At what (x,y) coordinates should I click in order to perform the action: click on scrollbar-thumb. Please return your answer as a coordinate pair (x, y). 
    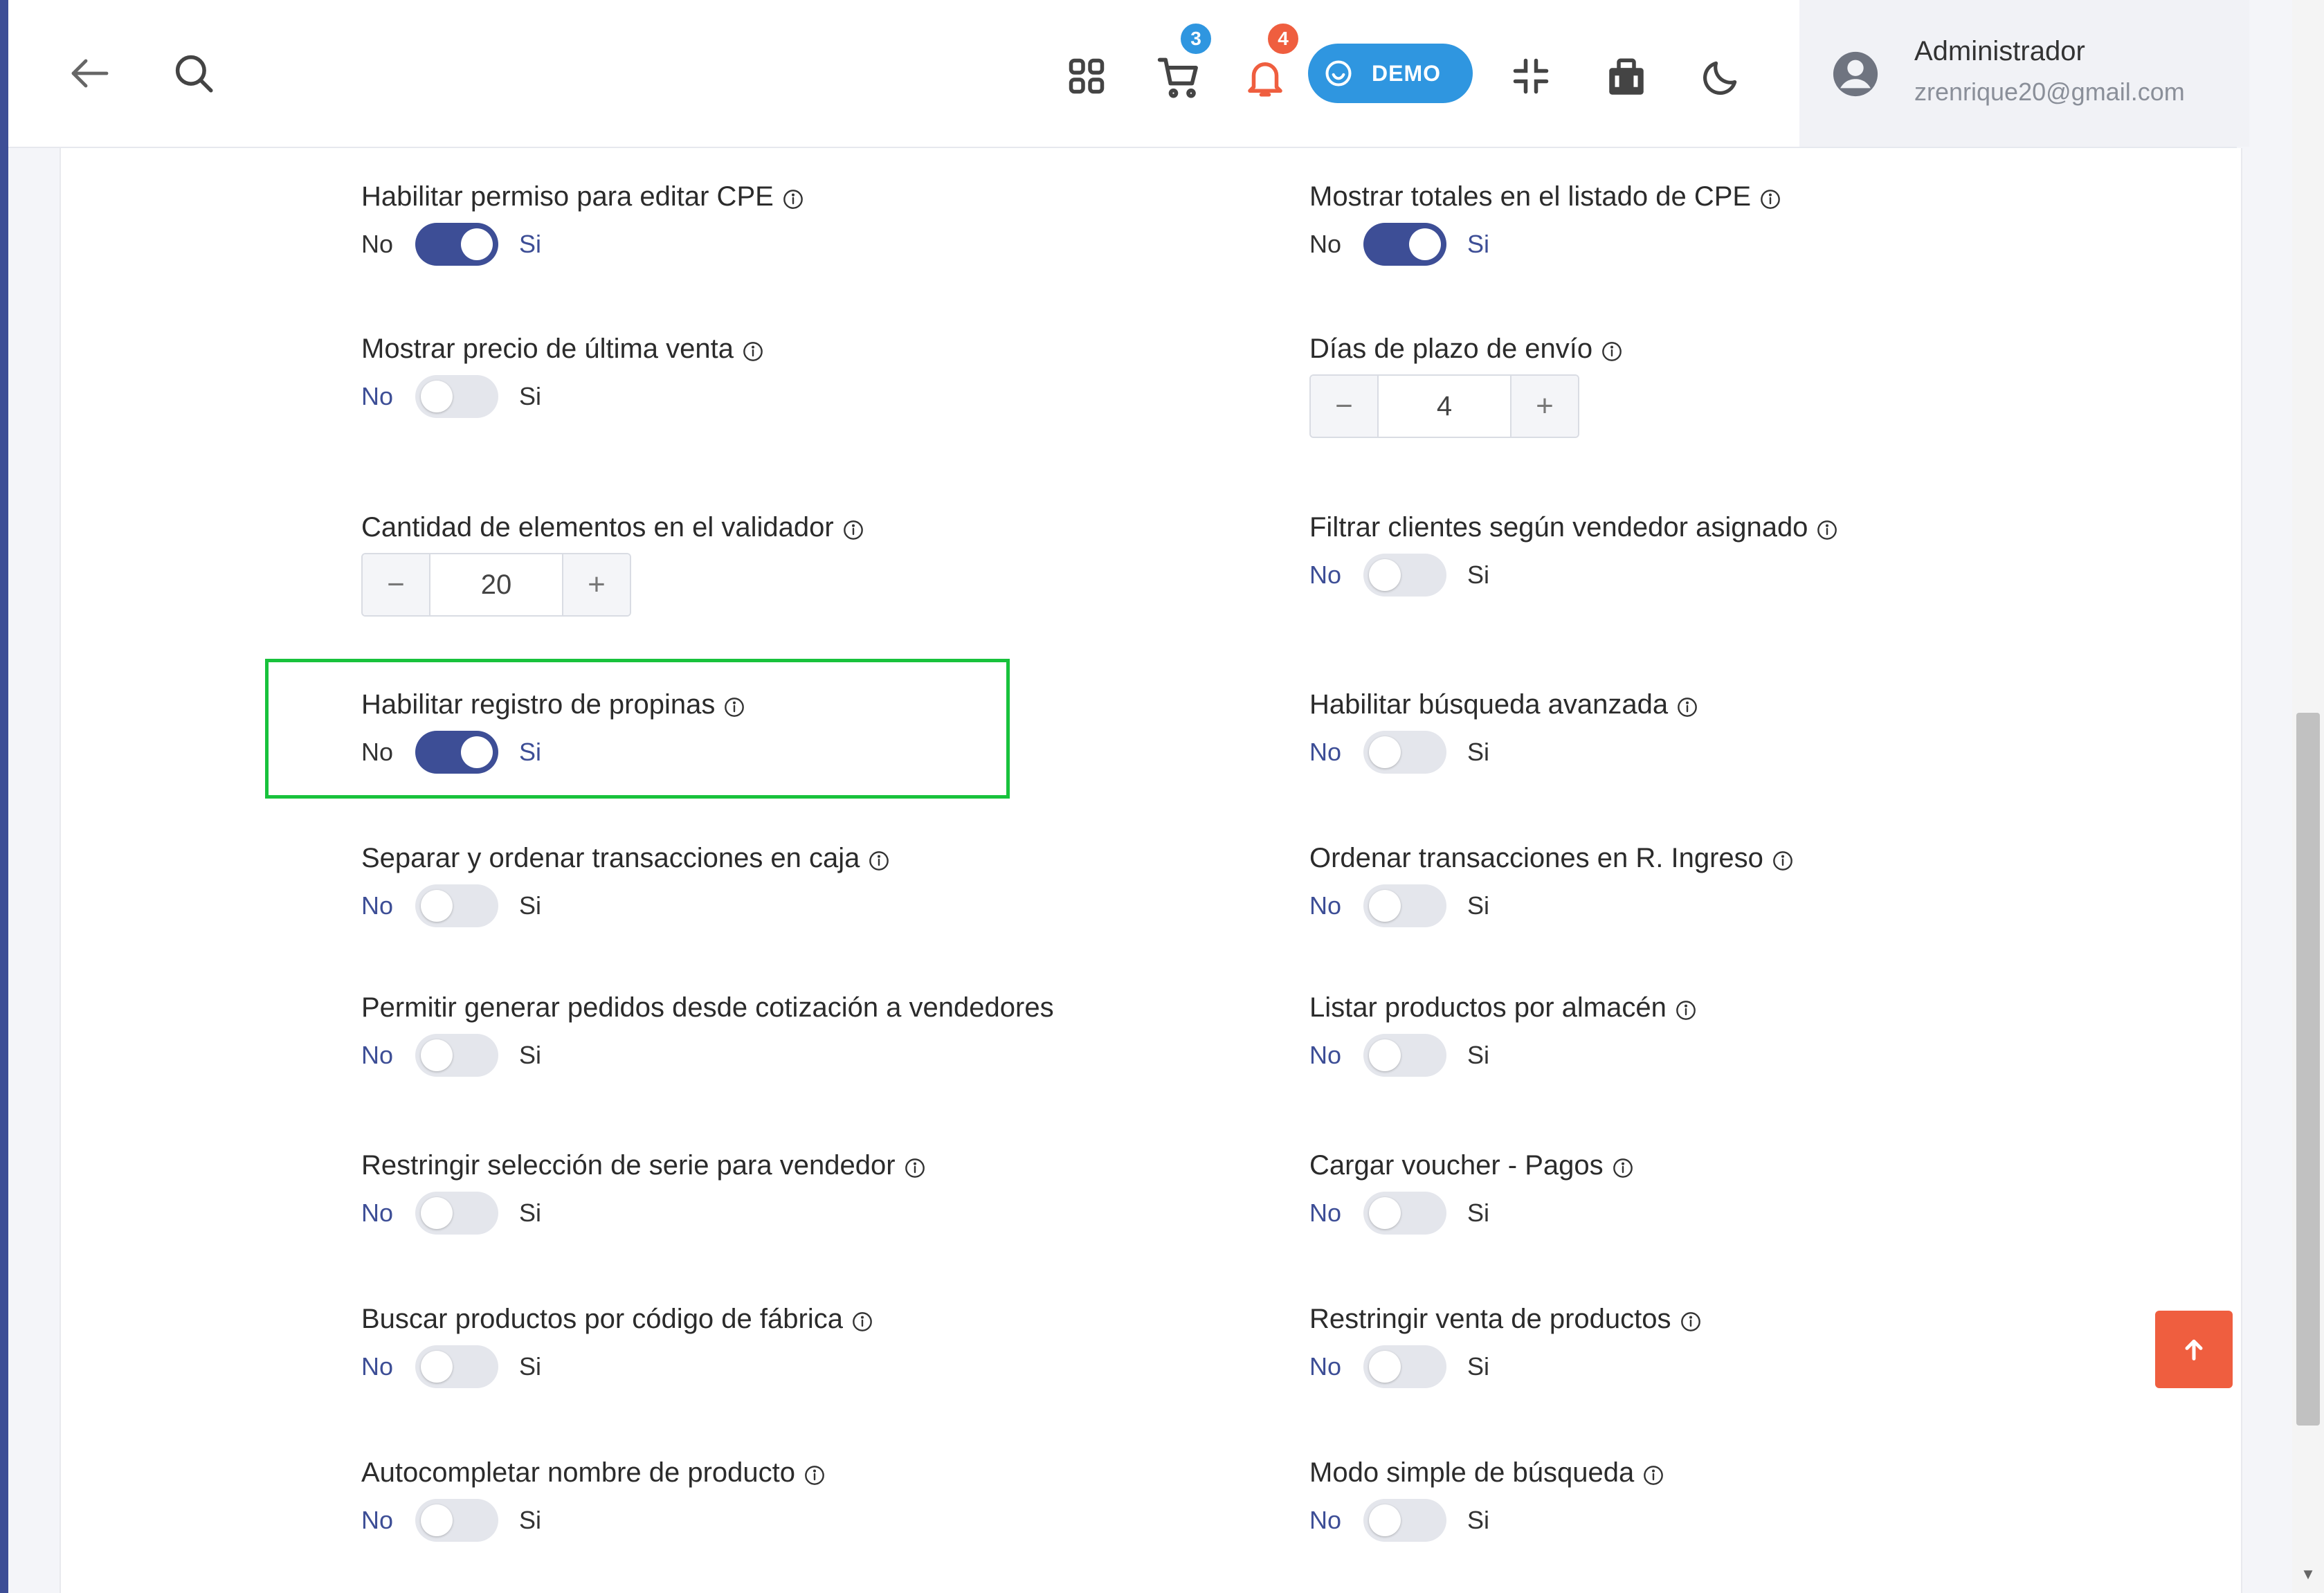
    Looking at the image, I should click on (2308, 1069).